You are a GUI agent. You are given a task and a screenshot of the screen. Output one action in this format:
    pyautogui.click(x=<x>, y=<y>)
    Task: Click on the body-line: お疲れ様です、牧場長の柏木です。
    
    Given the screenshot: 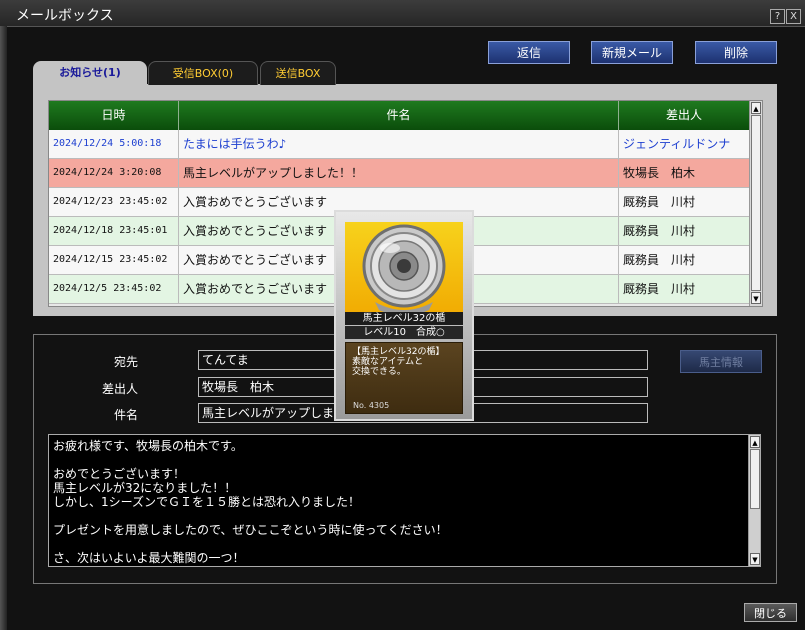 What is the action you would take?
    pyautogui.click(x=148, y=446)
    